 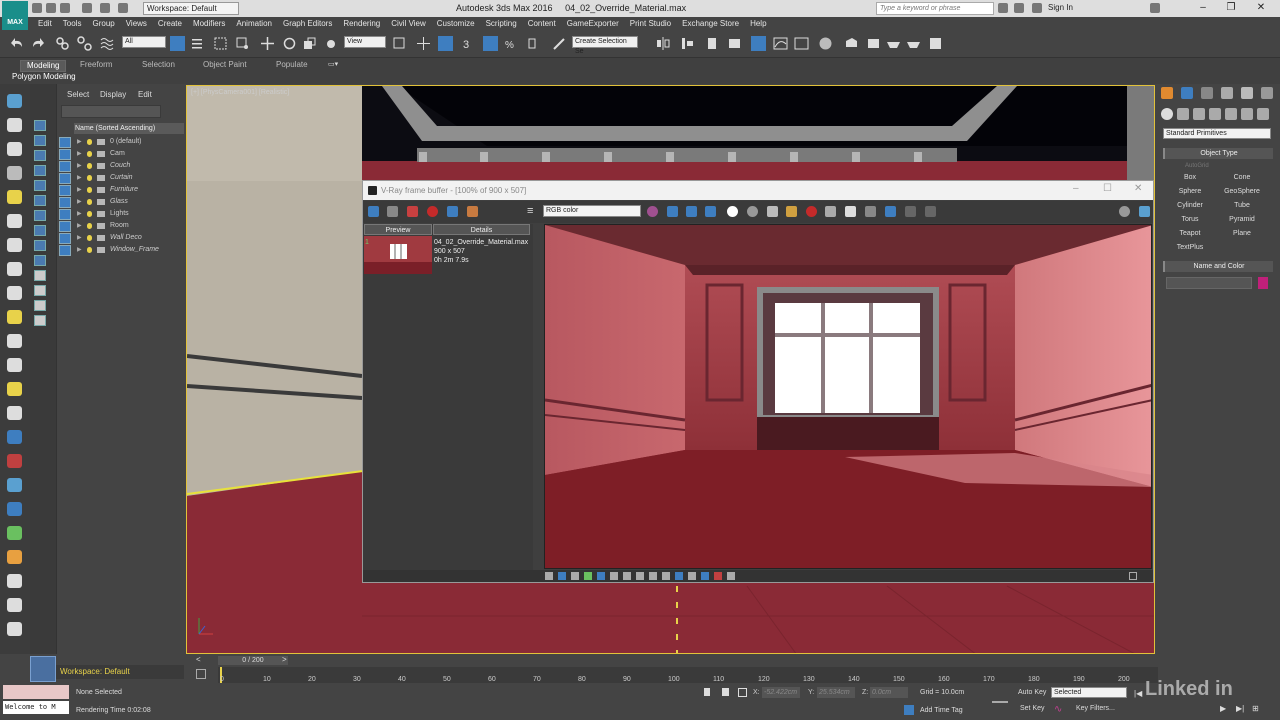 What do you see at coordinates (292, 65) in the screenshot?
I see `ribbon-tab-populate: Populate` at bounding box center [292, 65].